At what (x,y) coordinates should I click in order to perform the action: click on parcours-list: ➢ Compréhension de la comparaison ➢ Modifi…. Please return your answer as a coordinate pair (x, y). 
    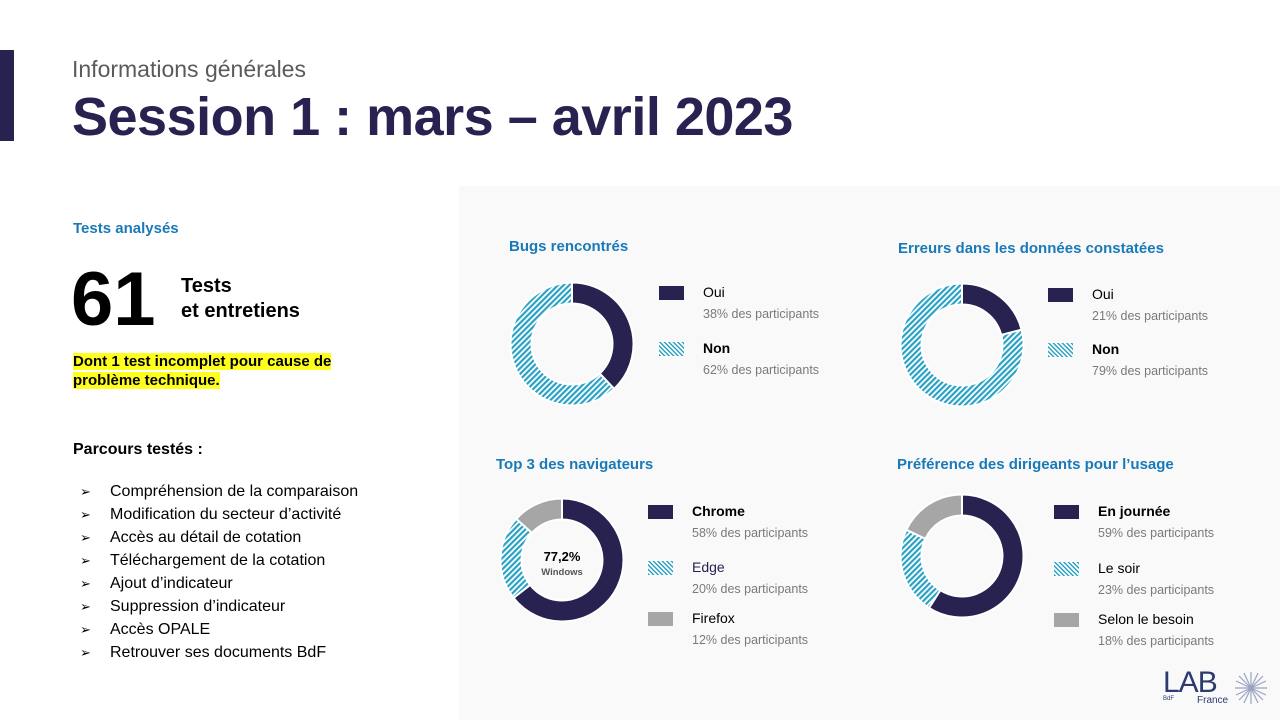
    Looking at the image, I should click on (219, 572).